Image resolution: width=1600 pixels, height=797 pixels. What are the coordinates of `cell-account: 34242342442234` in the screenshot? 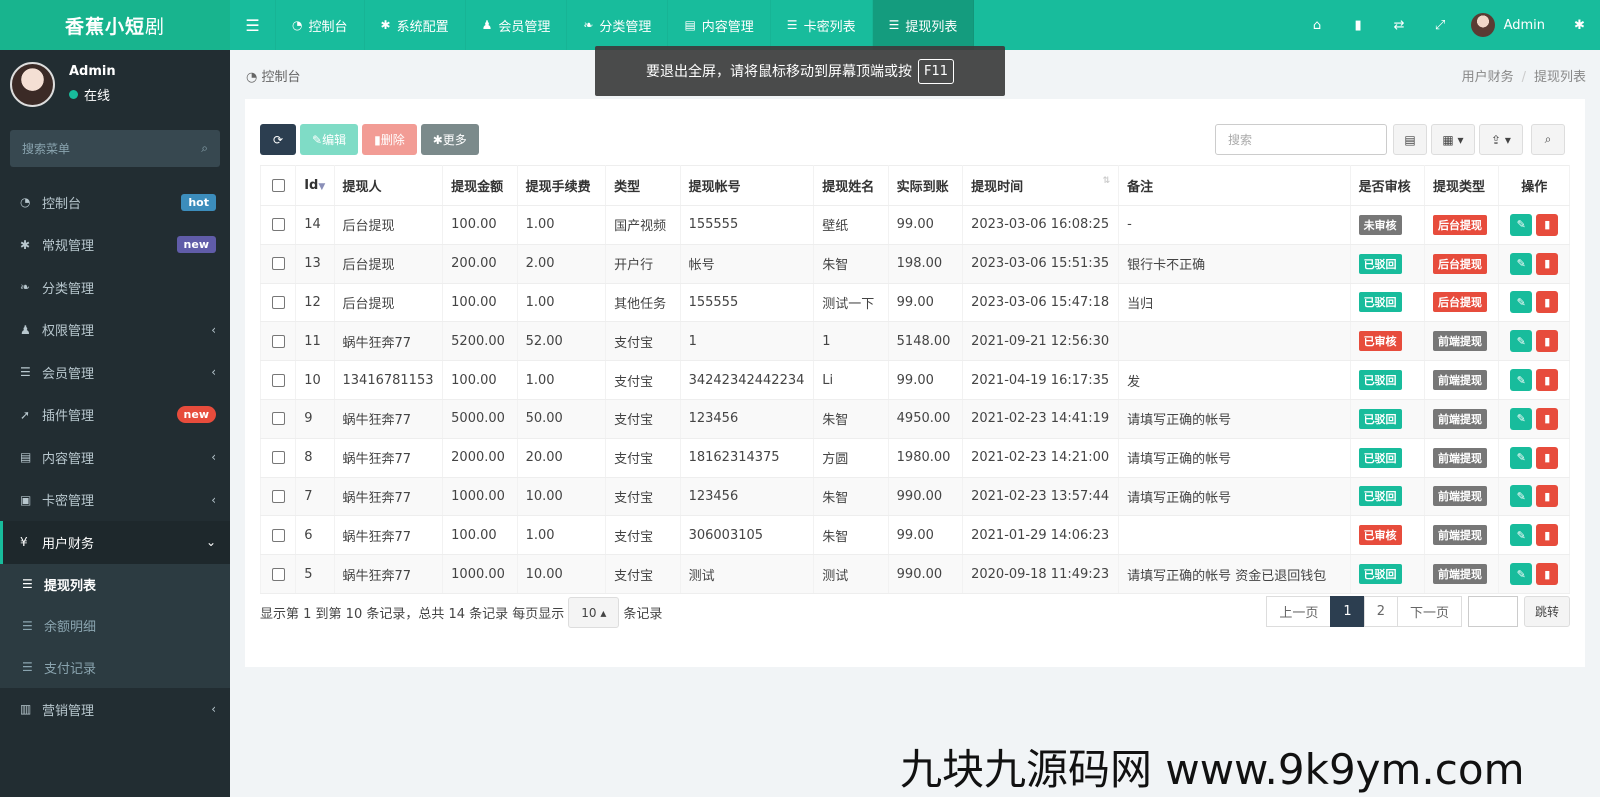 It's located at (747, 380).